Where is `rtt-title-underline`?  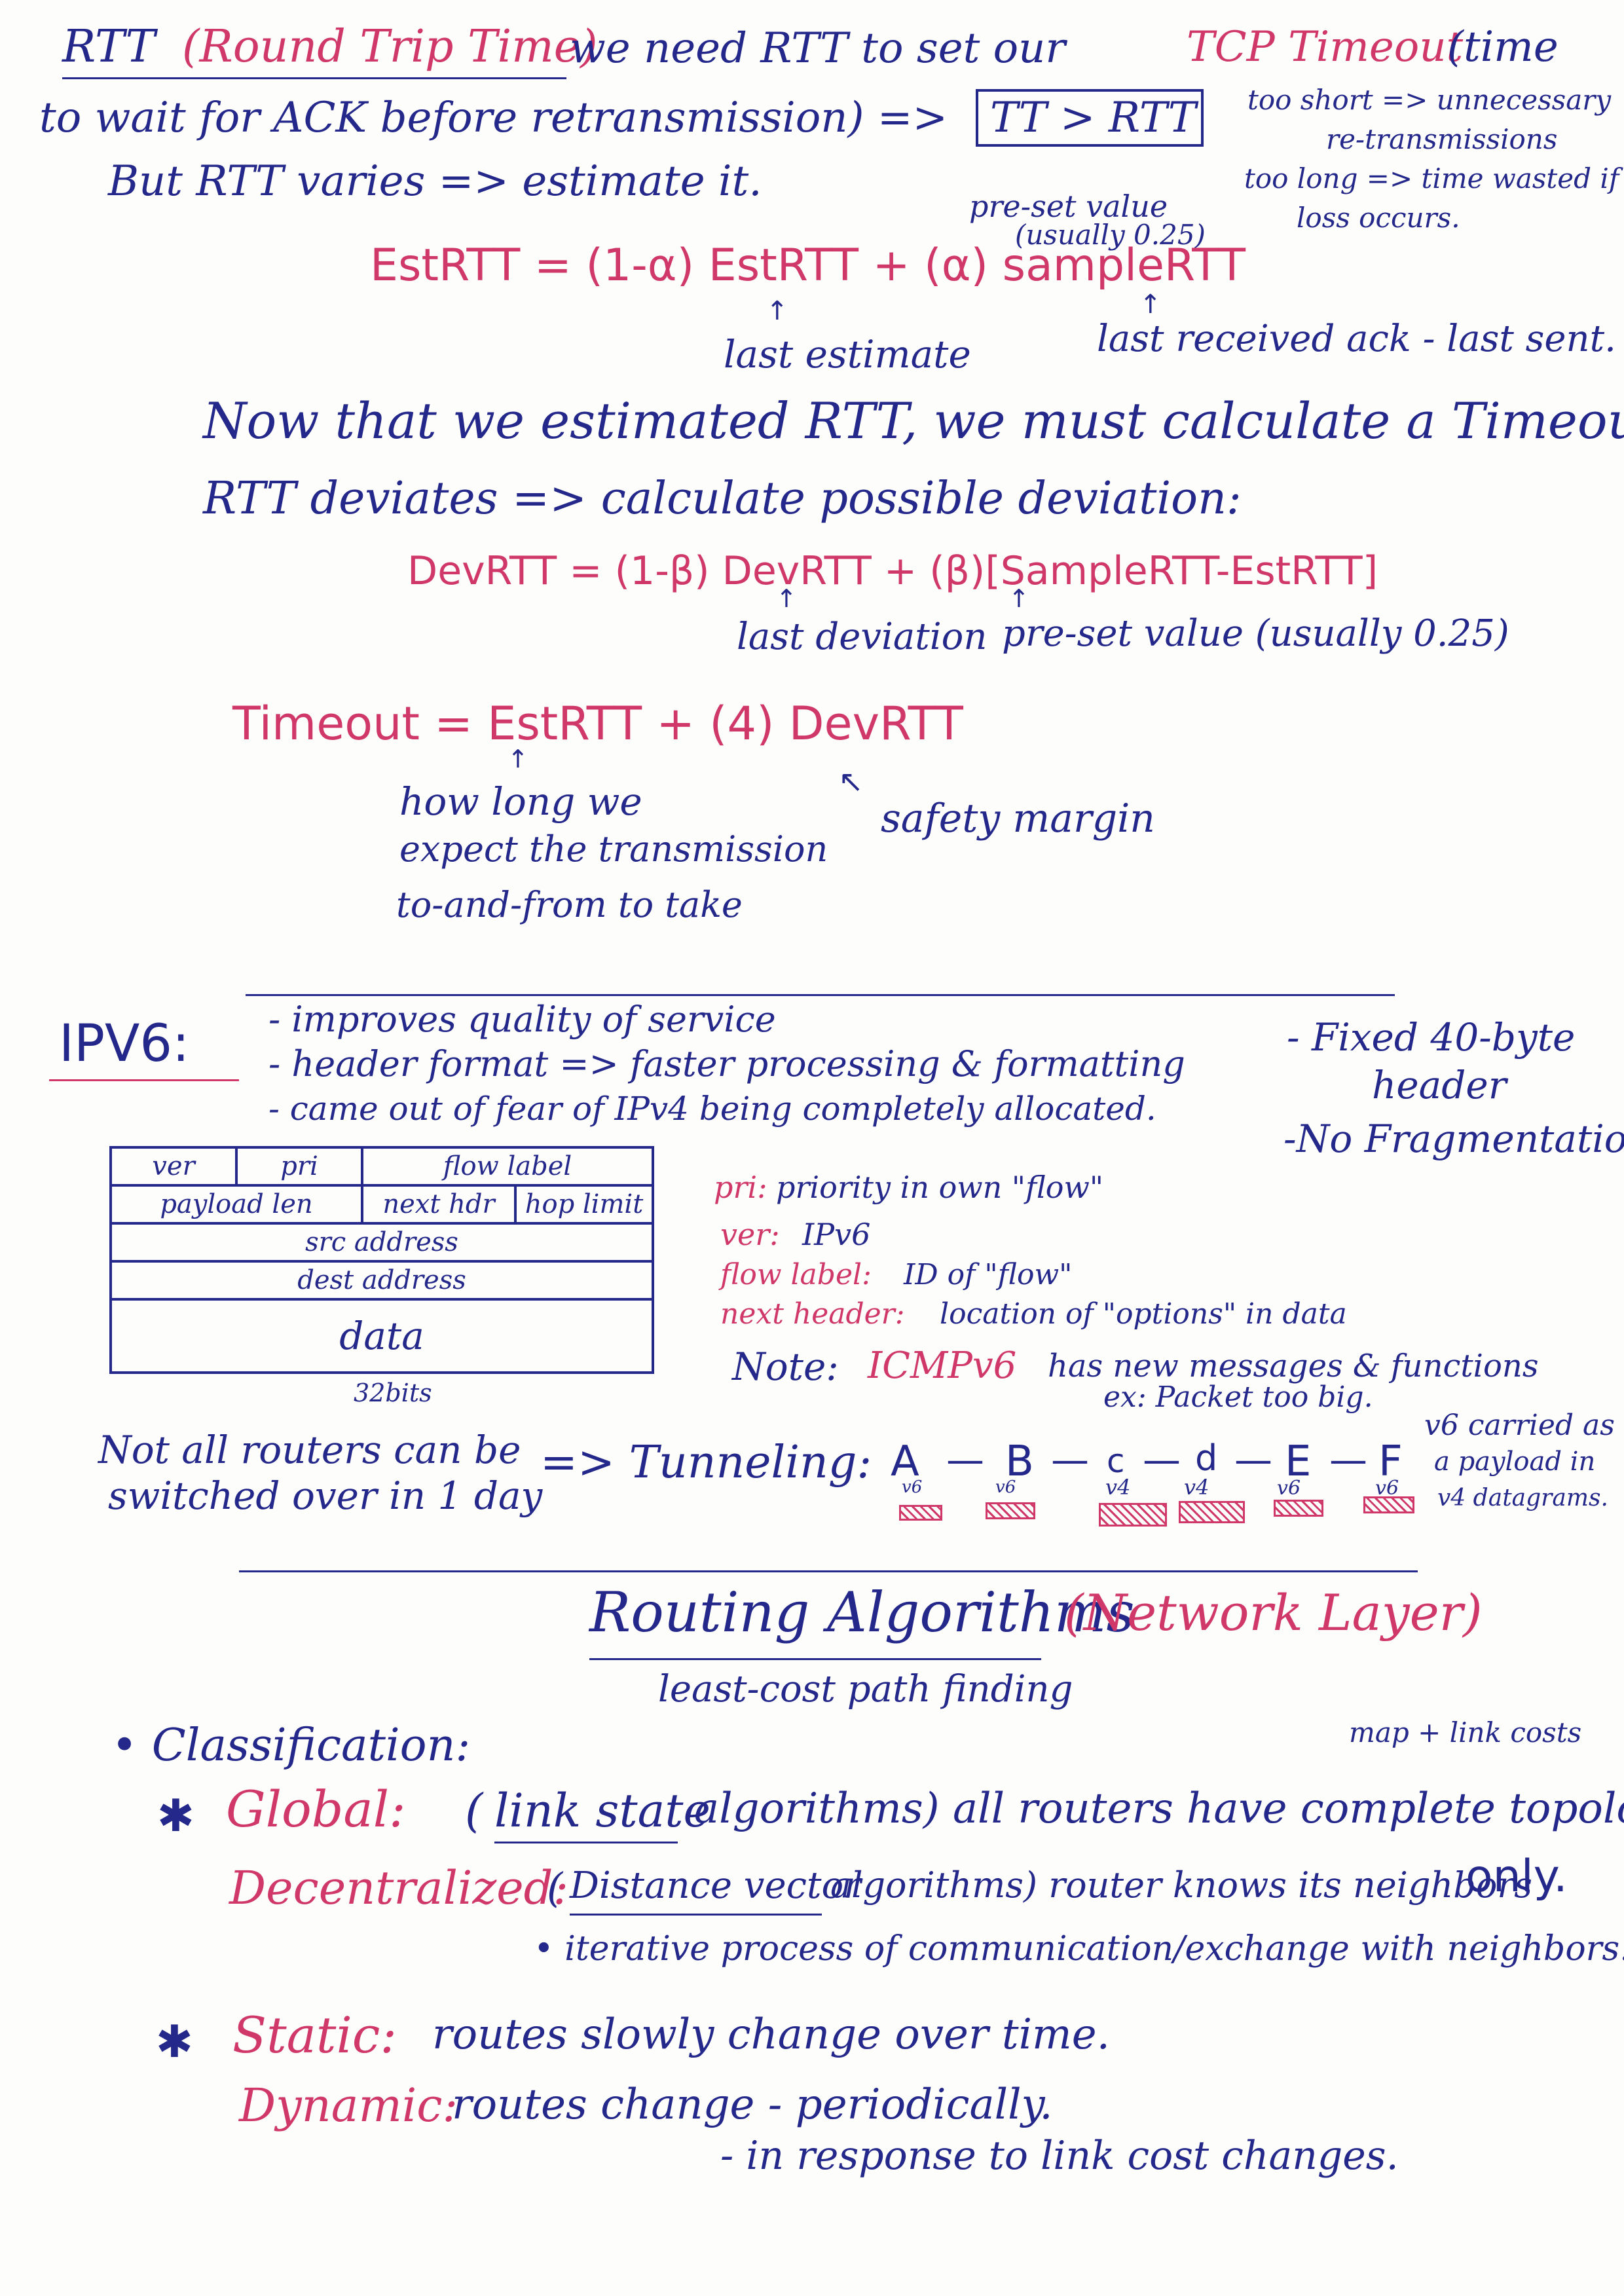 rtt-title-underline is located at coordinates (314, 78).